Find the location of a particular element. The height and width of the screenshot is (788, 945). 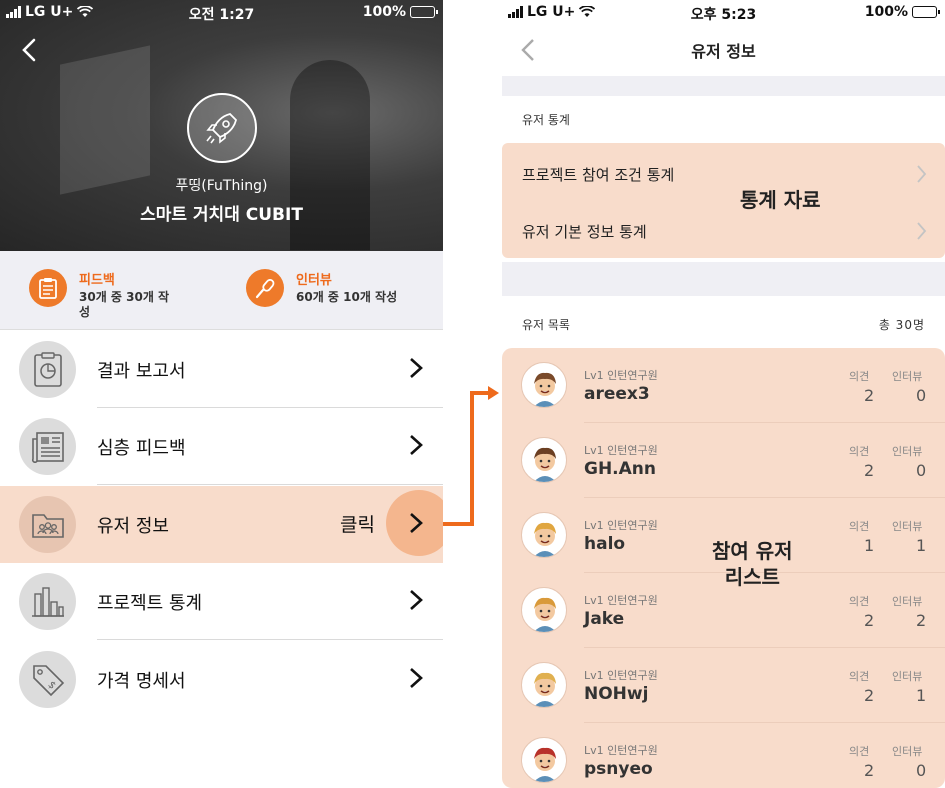

newspaper-icon is located at coordinates (47, 446).